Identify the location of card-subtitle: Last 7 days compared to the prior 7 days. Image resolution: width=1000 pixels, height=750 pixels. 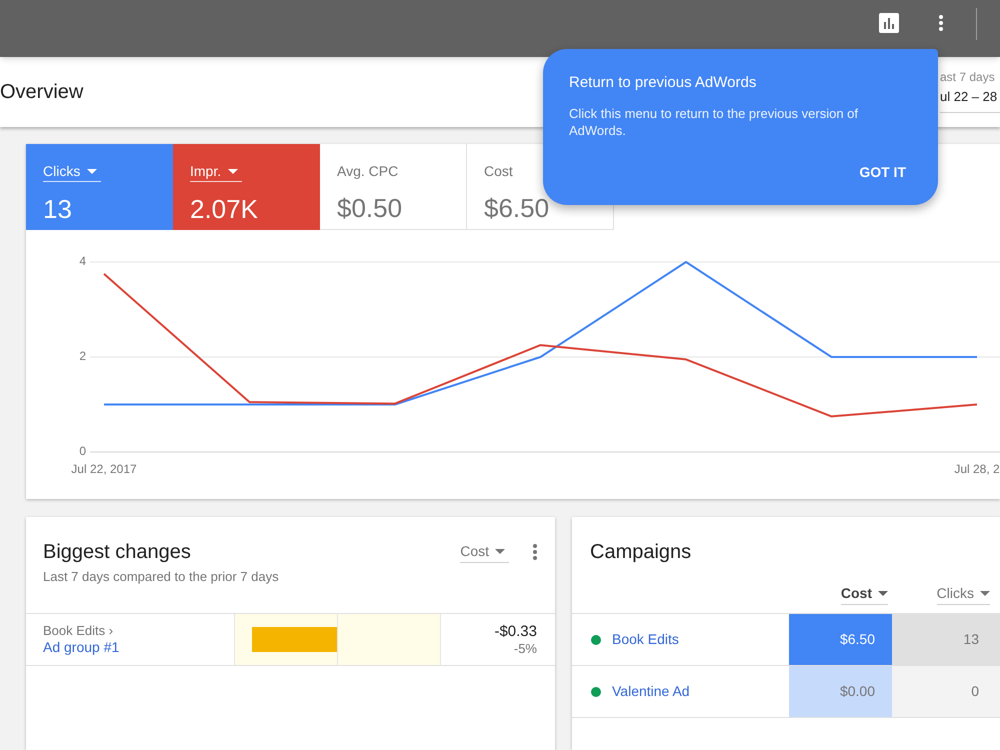
(161, 577).